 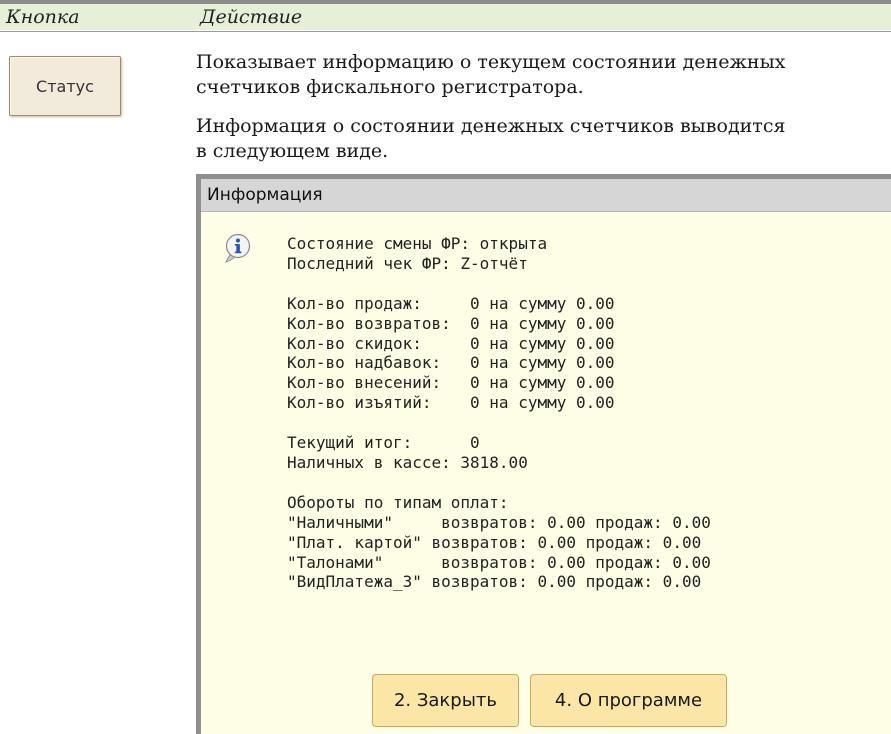 What do you see at coordinates (292, 151) in the screenshot?
I see `description-line-4: в следующем виде.` at bounding box center [292, 151].